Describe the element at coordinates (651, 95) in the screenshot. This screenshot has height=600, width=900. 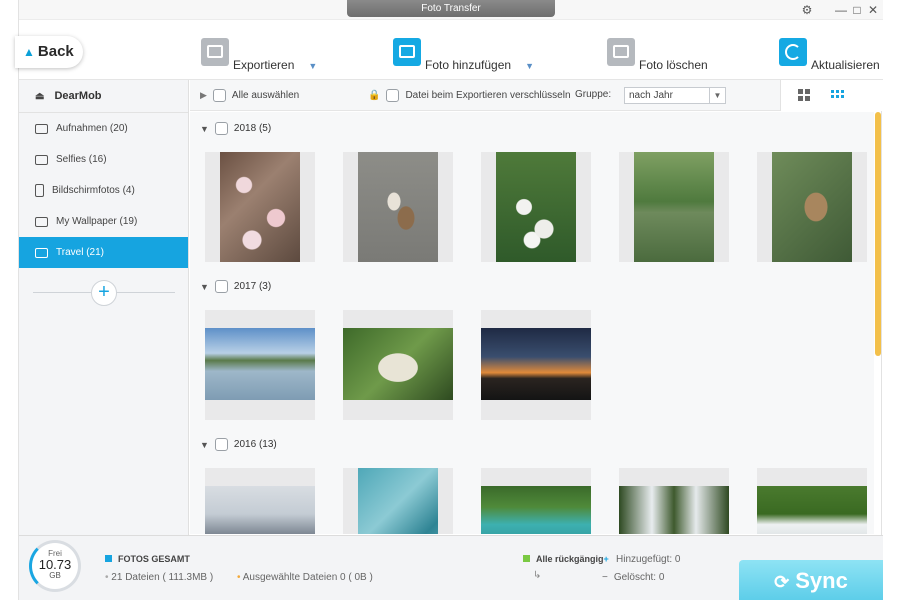
I see `group-select-value: nach Jahr` at that location.